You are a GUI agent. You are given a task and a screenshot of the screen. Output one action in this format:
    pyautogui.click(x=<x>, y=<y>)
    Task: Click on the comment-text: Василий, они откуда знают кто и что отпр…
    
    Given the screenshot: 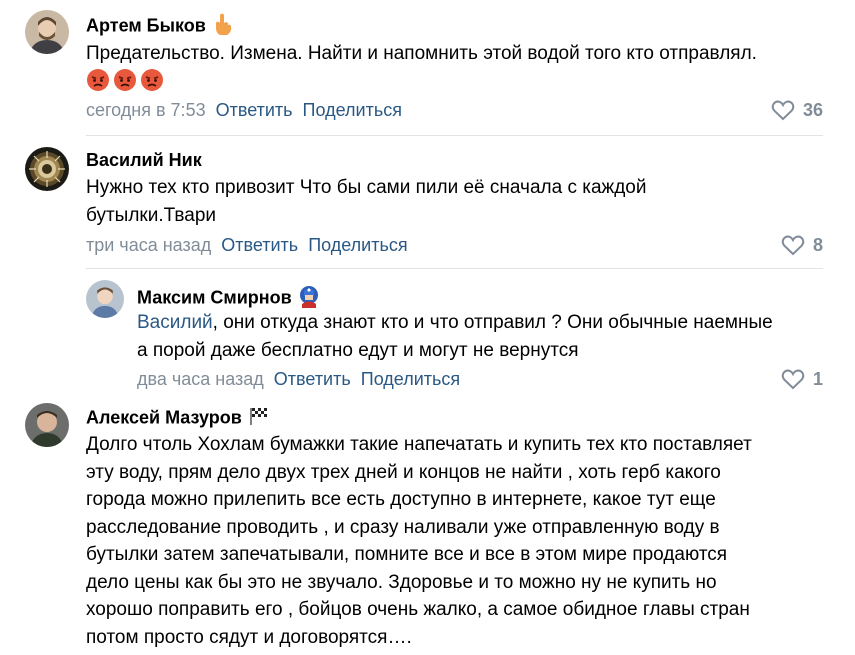 What is the action you would take?
    pyautogui.click(x=455, y=336)
    